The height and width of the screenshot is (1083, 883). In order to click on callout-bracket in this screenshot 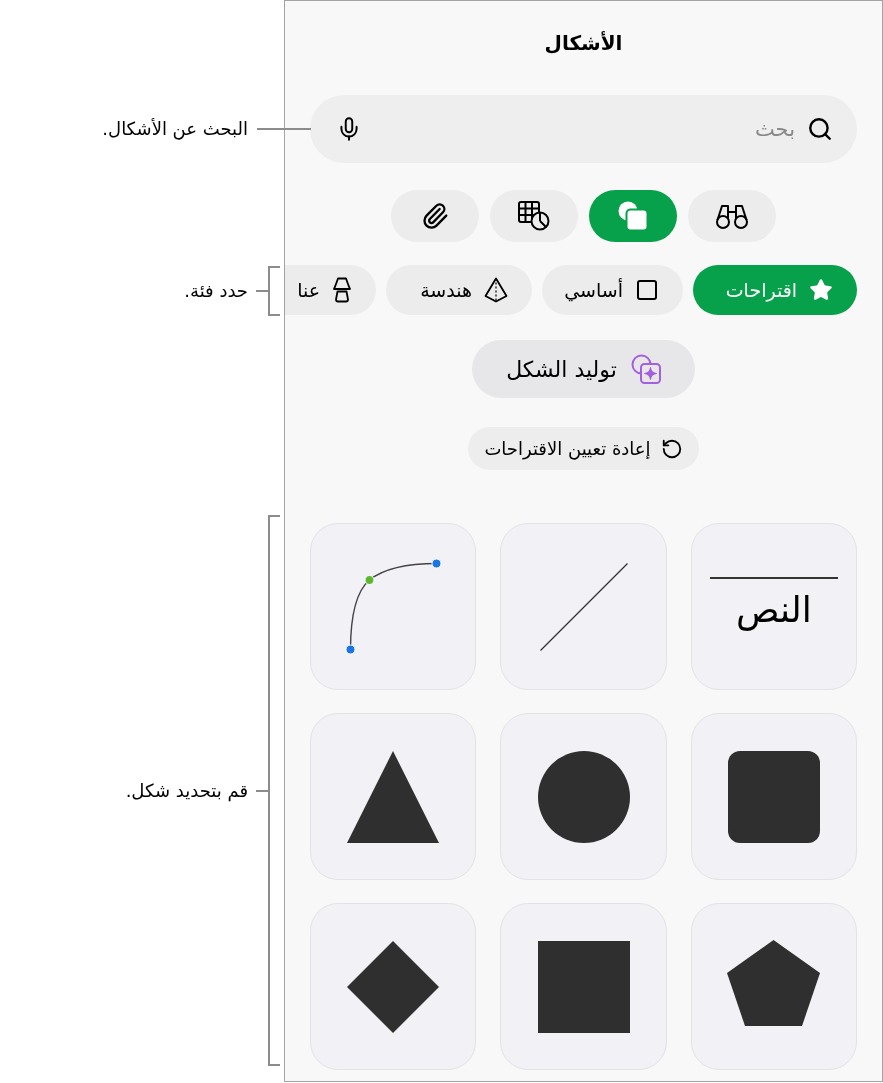, I will do `click(268, 291)`.